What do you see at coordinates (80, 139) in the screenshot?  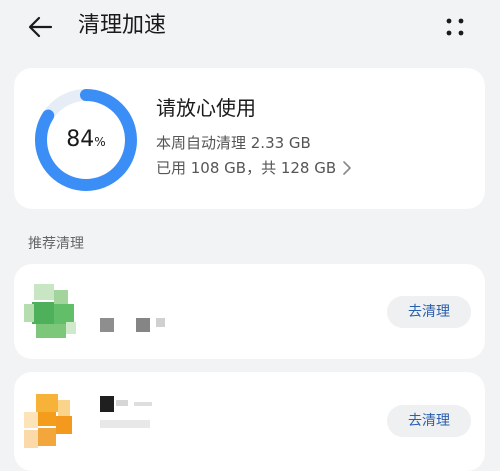 I see `gauge-percent-value: 84` at bounding box center [80, 139].